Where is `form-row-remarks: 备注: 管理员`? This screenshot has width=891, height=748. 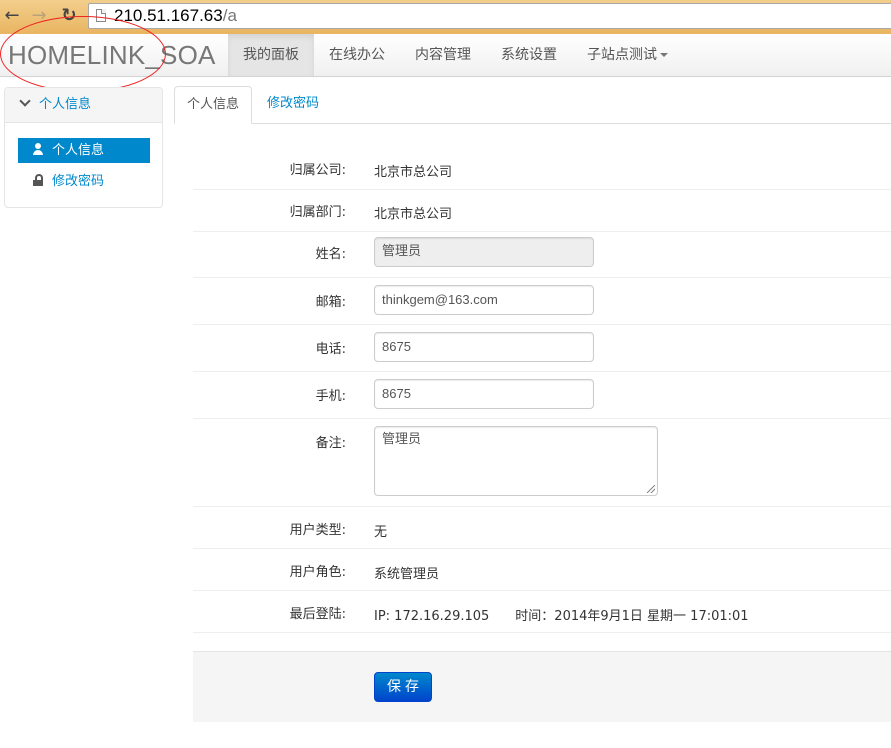 form-row-remarks: 备注: 管理员 is located at coordinates (542, 462).